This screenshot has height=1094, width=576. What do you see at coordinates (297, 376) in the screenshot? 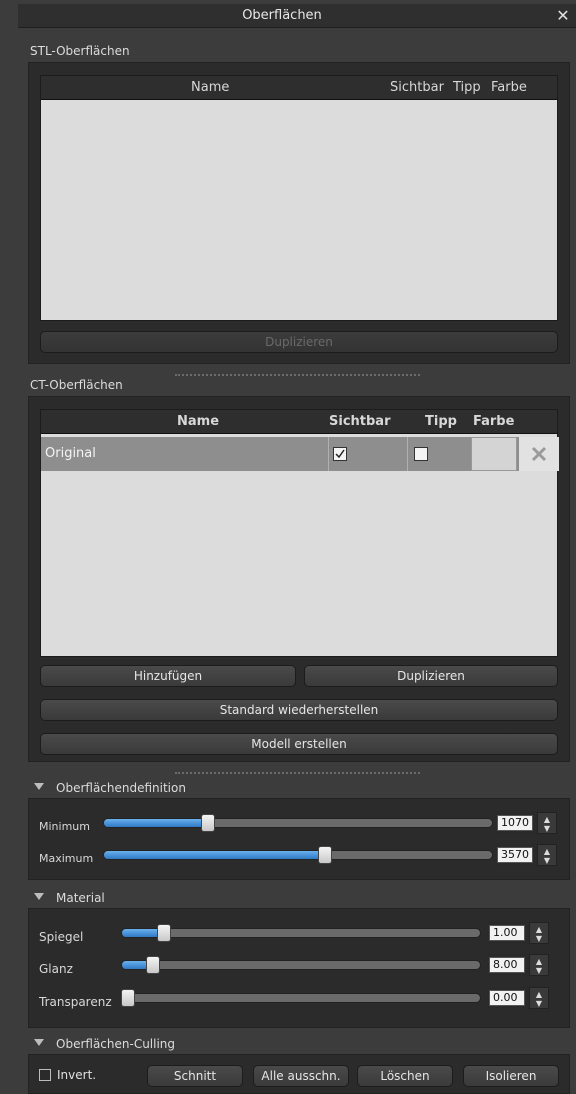
I see `splitter-handle` at bounding box center [297, 376].